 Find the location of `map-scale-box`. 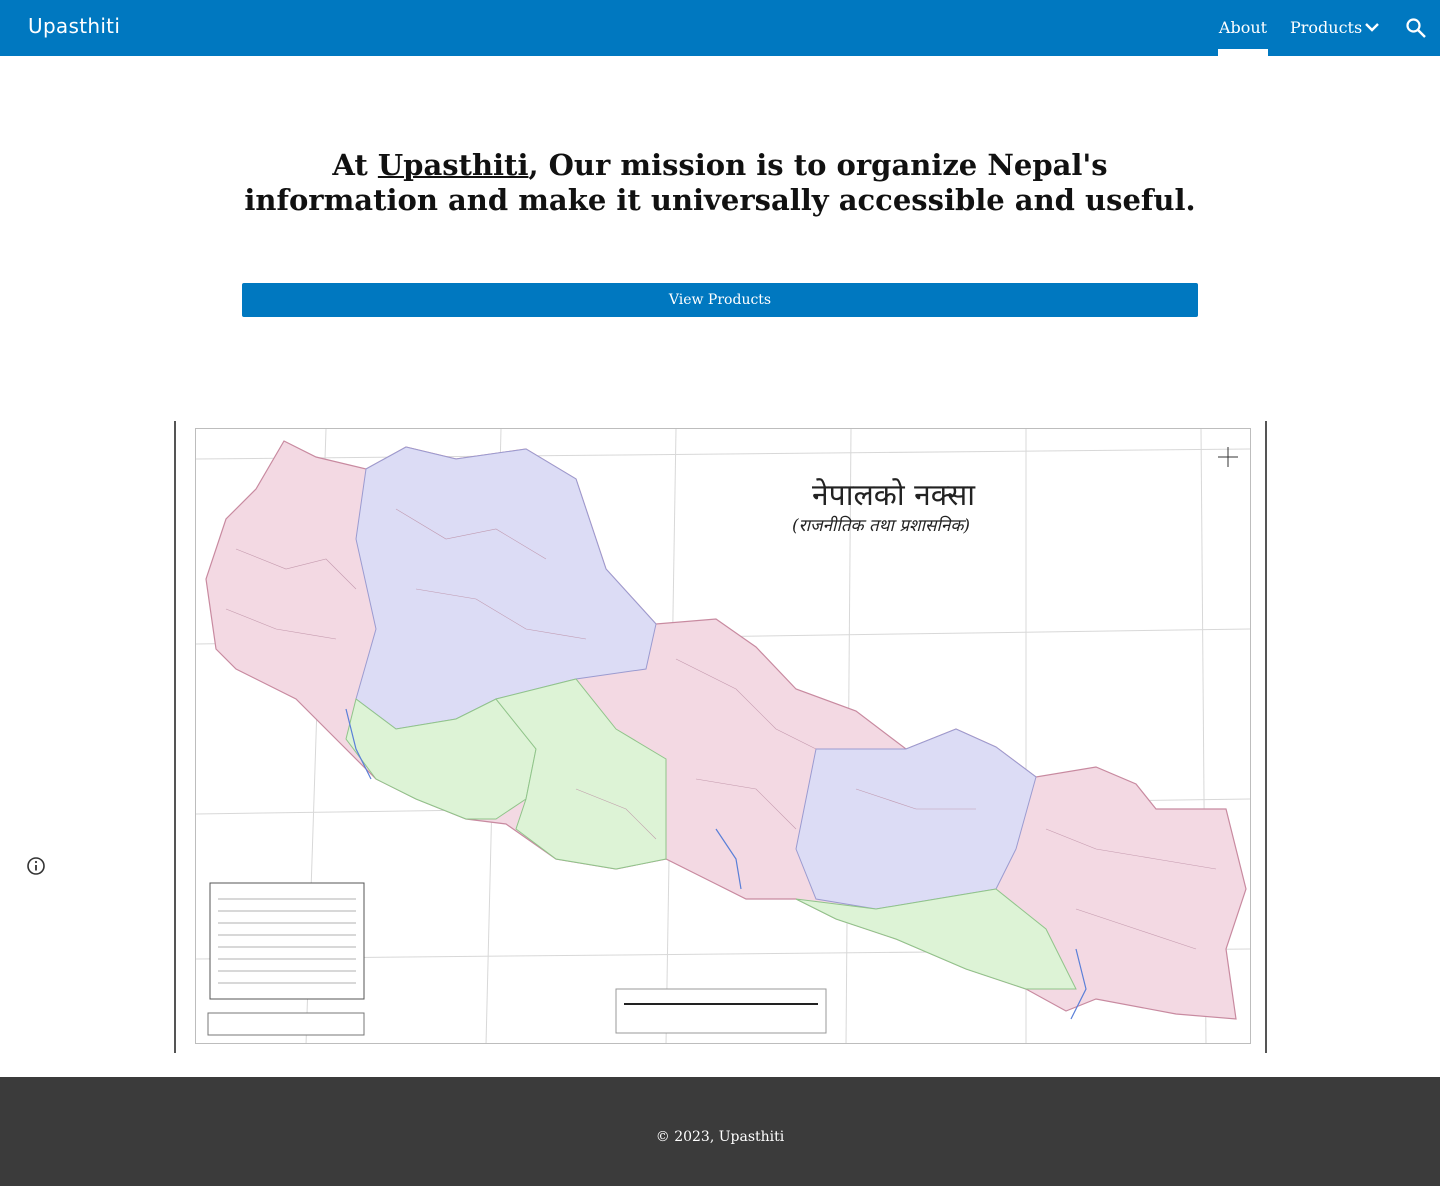

map-scale-box is located at coordinates (721, 1011).